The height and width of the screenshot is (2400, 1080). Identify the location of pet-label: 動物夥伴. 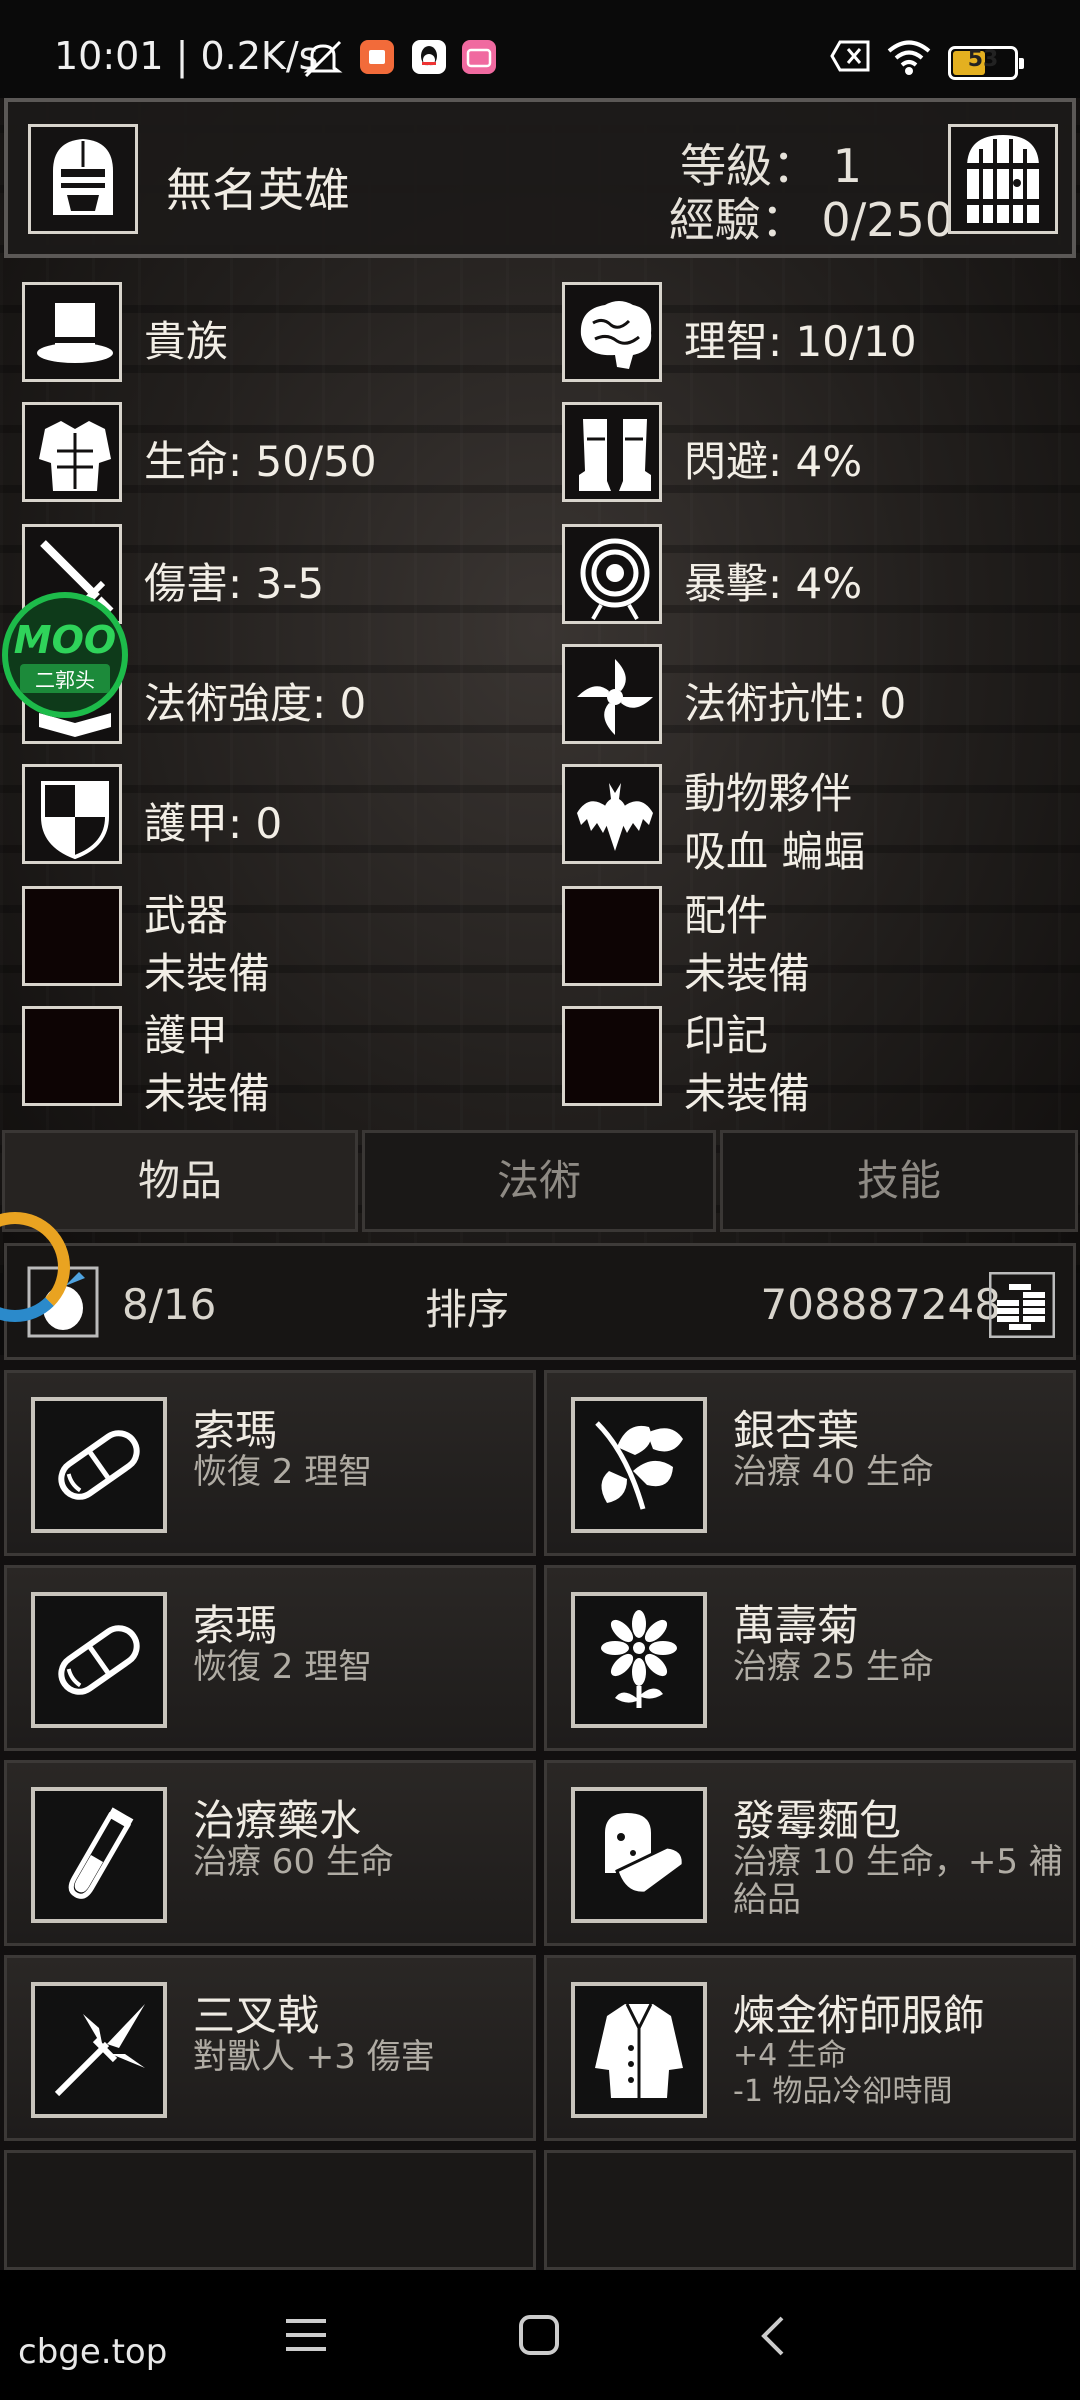
(768, 793).